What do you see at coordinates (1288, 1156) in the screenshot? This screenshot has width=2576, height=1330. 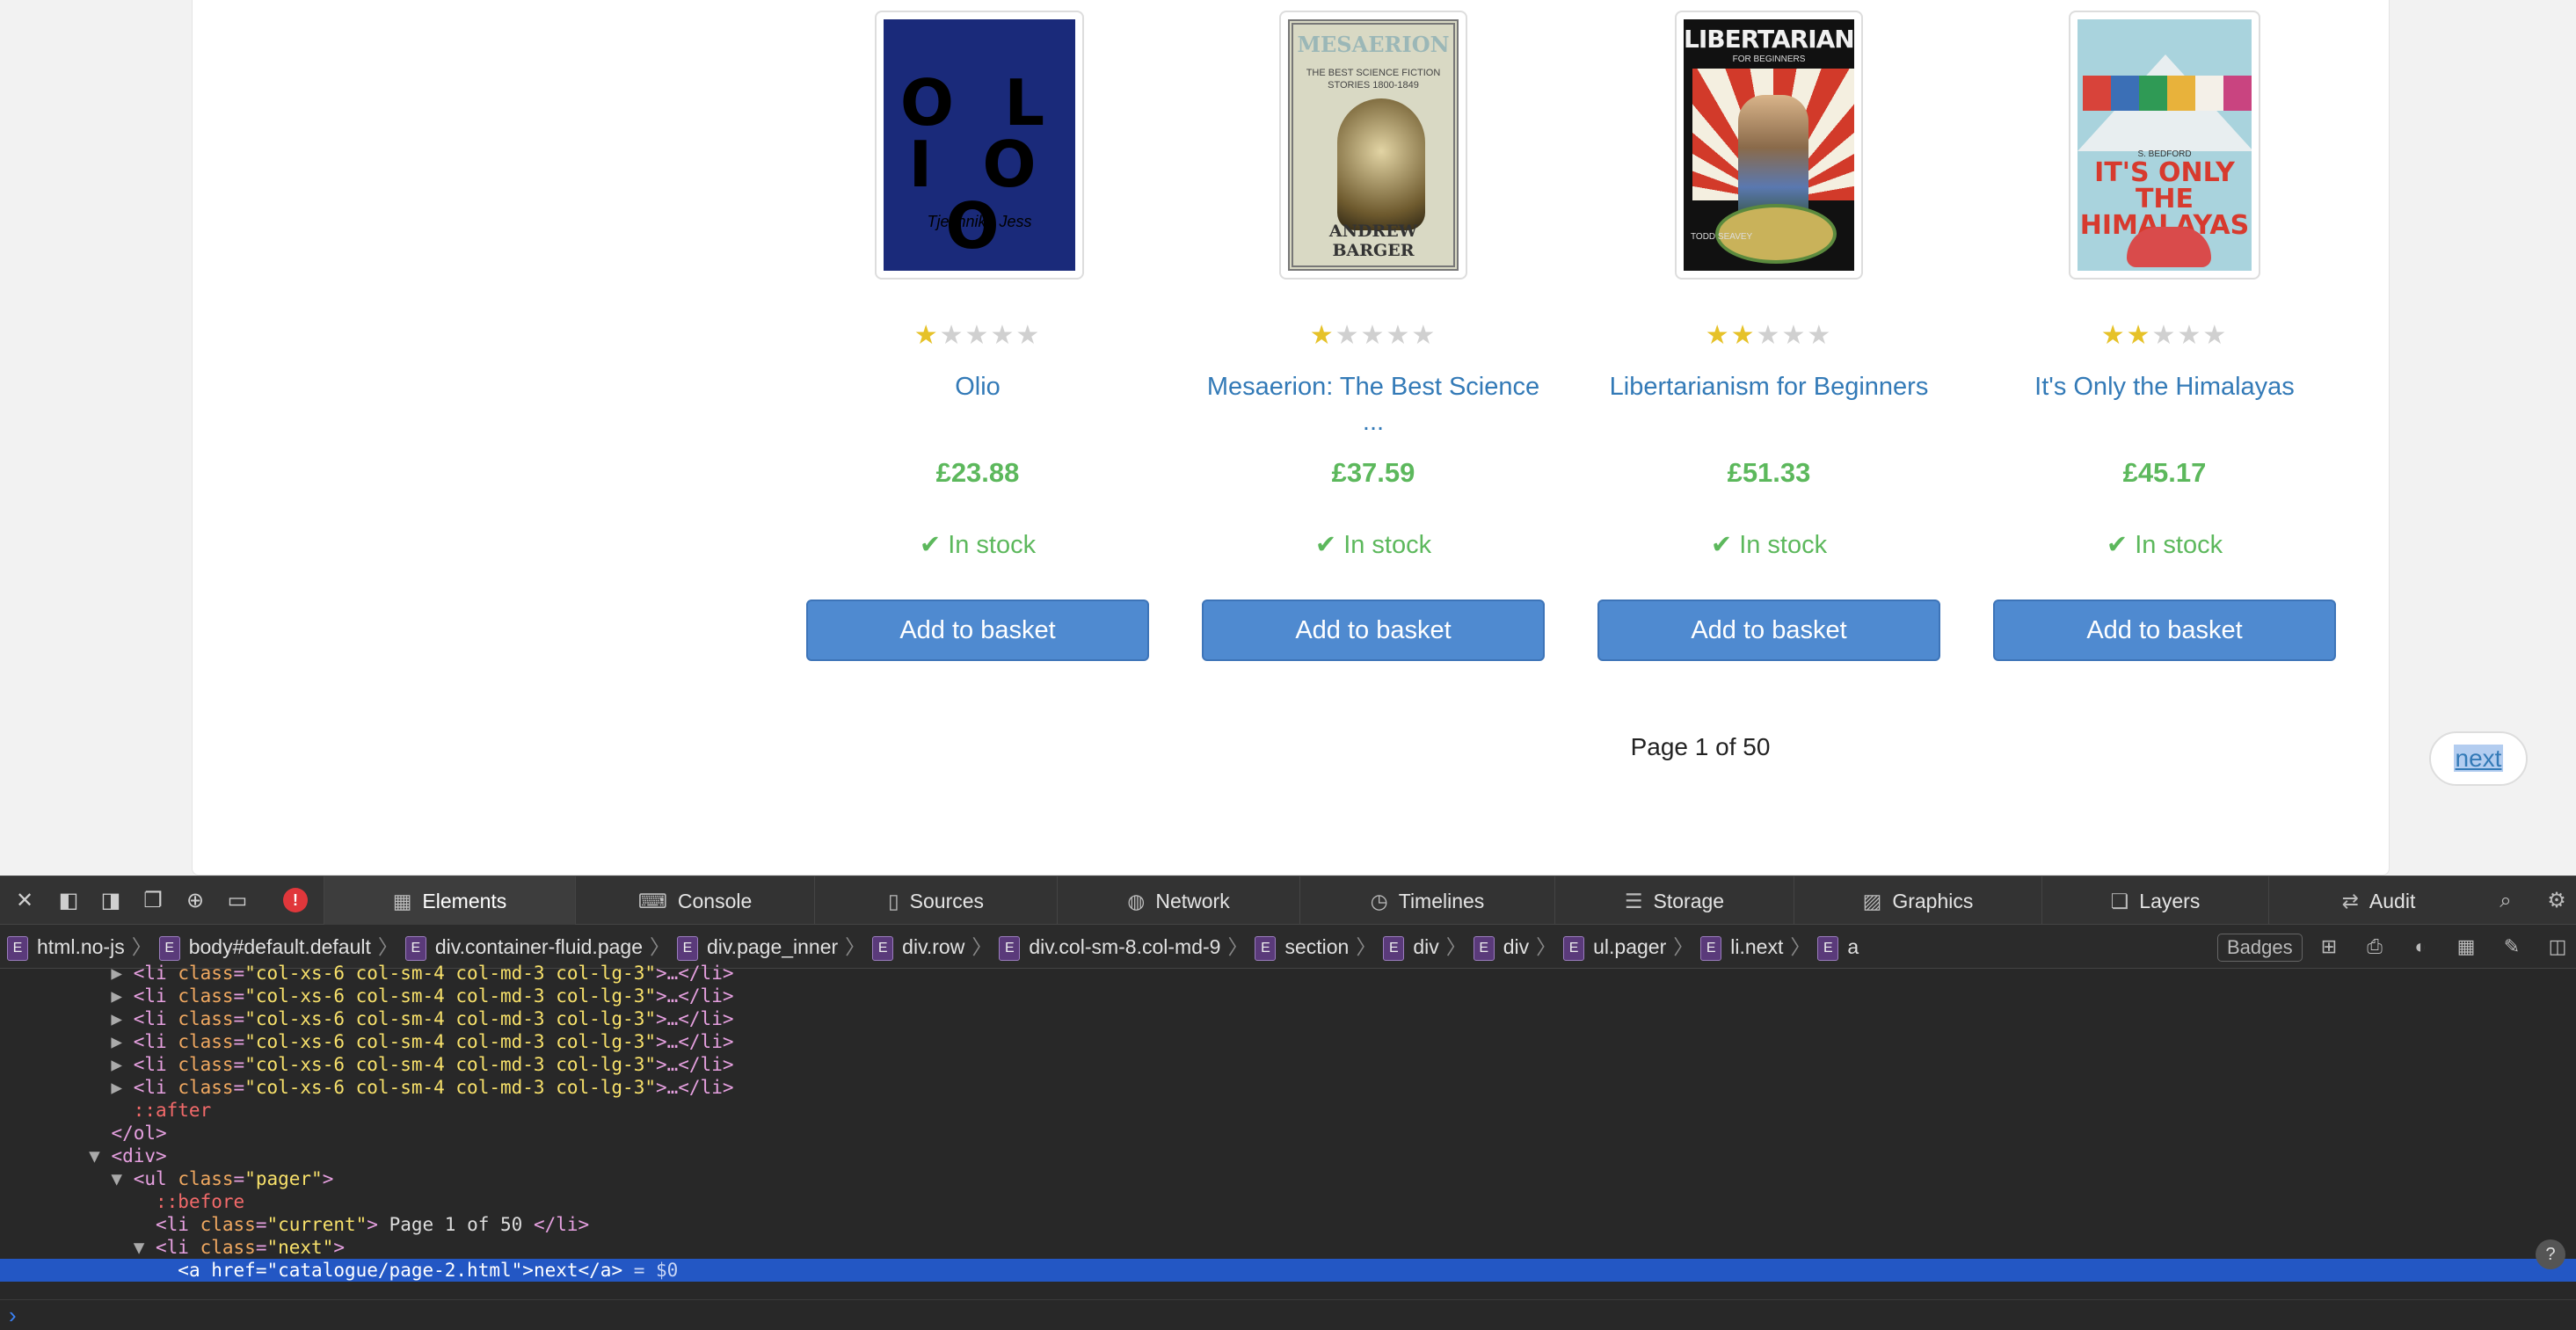 I see `dom-node: ▼ <div>` at bounding box center [1288, 1156].